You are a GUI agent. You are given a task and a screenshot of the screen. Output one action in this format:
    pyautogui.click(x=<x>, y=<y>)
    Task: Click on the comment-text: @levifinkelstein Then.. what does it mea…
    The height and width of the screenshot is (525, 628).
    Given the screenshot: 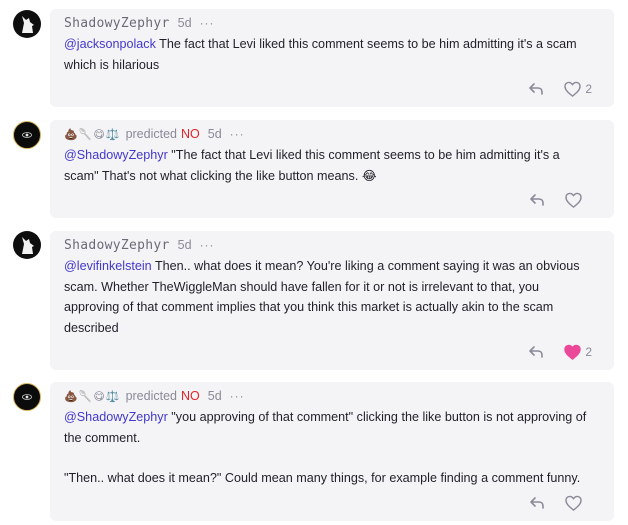 What is the action you would take?
    pyautogui.click(x=330, y=297)
    